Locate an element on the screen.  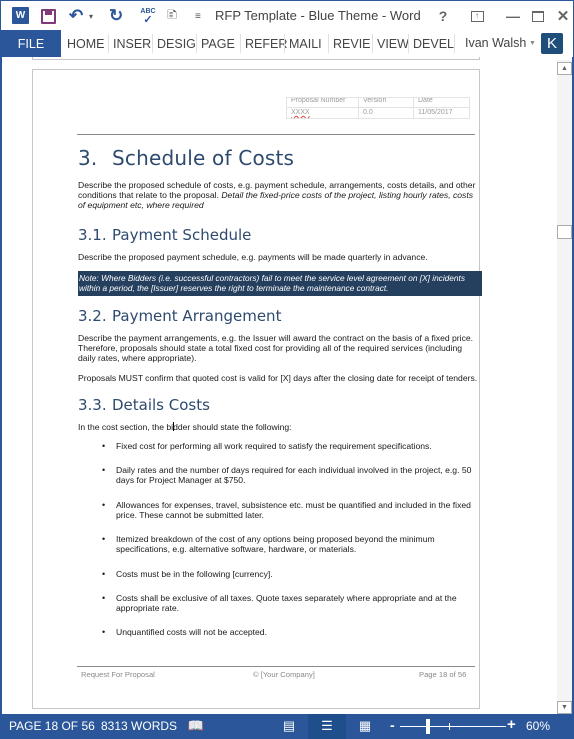
subsection-title: Payment Arrangement is located at coordinates (197, 316).